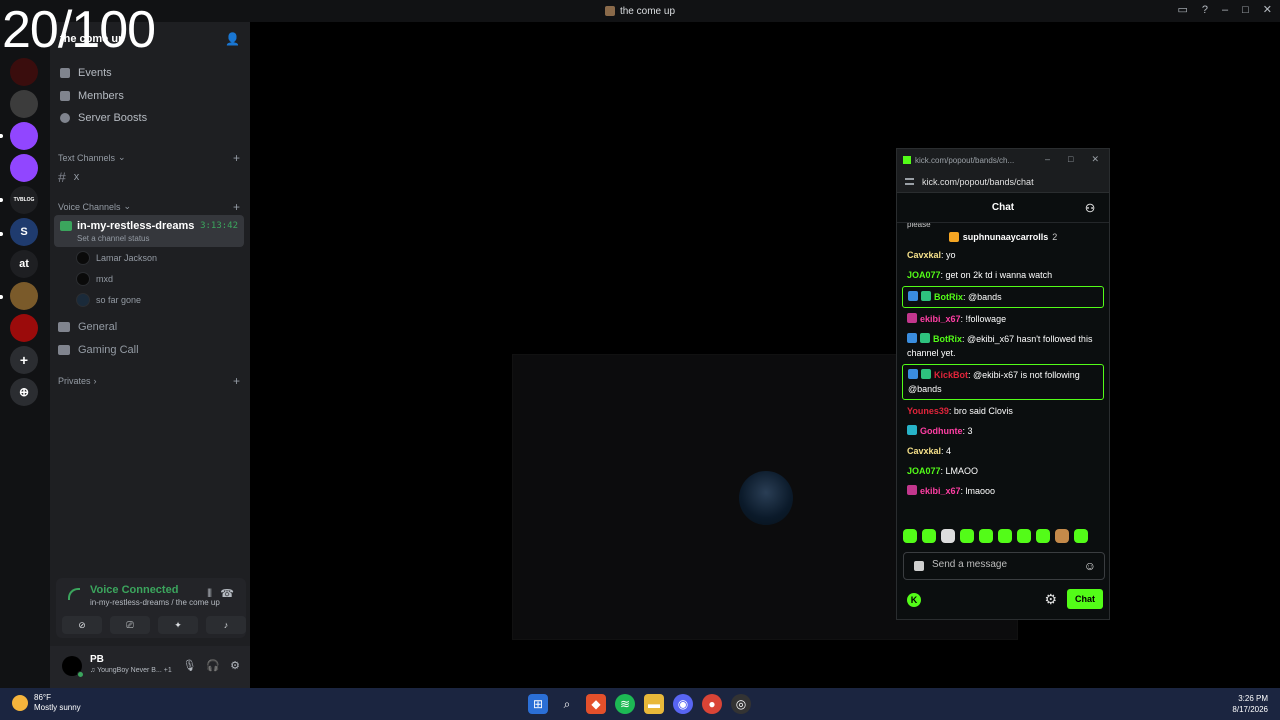  What do you see at coordinates (1003, 255) in the screenshot?
I see `chat-message: Cavxkal: yo` at bounding box center [1003, 255].